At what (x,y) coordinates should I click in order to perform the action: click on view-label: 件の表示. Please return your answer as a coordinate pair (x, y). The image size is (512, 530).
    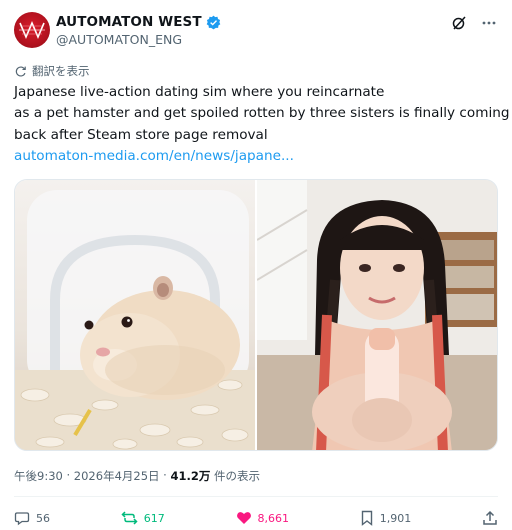
    Looking at the image, I should click on (237, 476).